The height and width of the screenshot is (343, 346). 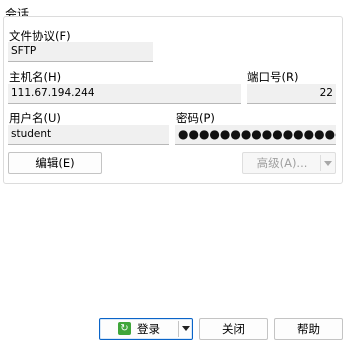 What do you see at coordinates (195, 118) in the screenshot?
I see `password-label: 密码(P)` at bounding box center [195, 118].